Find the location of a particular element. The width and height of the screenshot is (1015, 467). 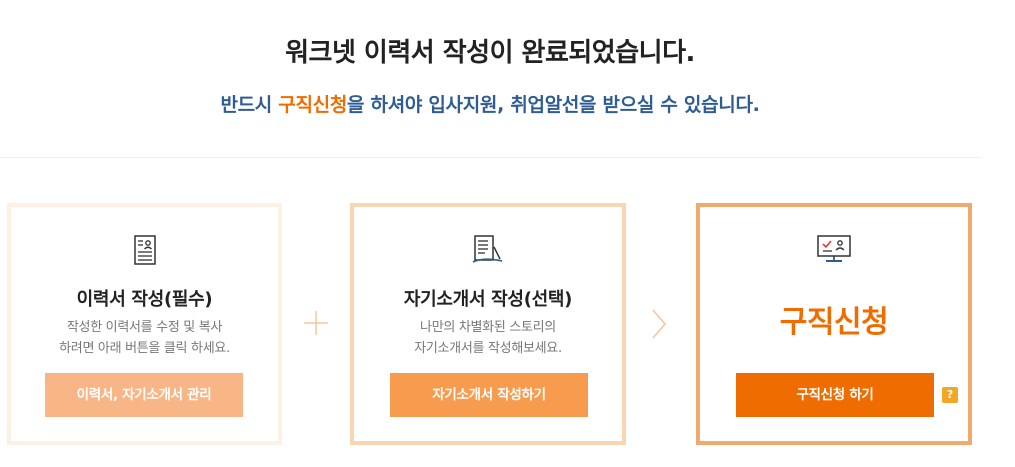

subtitle-suffix: 을 하셔야 입사지원, 취업알선을 받으실 수 있습니다. is located at coordinates (553, 105).